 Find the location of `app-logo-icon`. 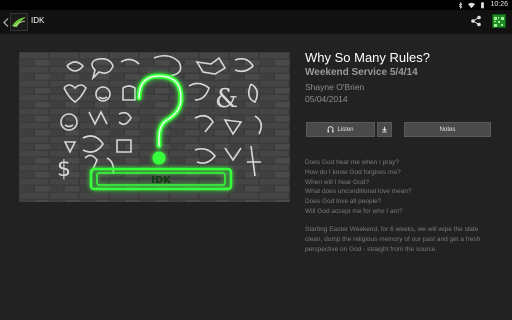

app-logo-icon is located at coordinates (19, 22).